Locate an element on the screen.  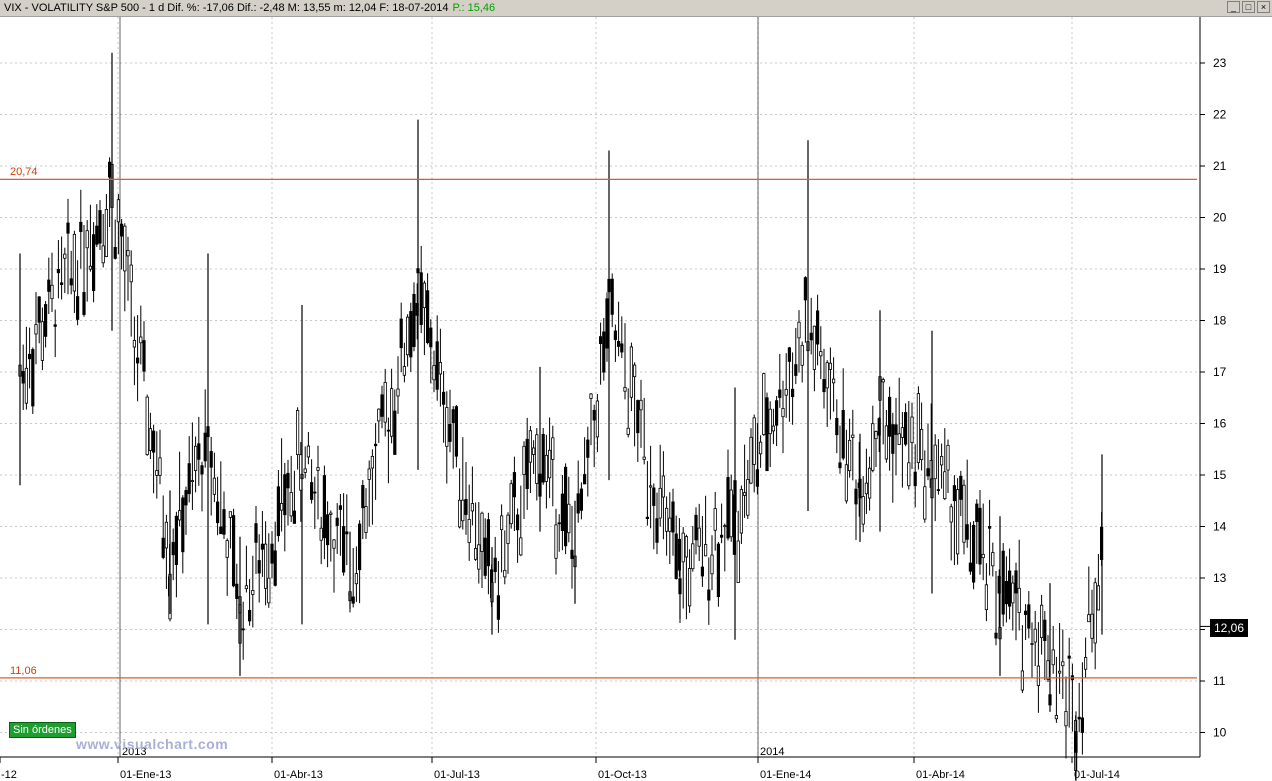
maximize-button: □ is located at coordinates (1248, 7).